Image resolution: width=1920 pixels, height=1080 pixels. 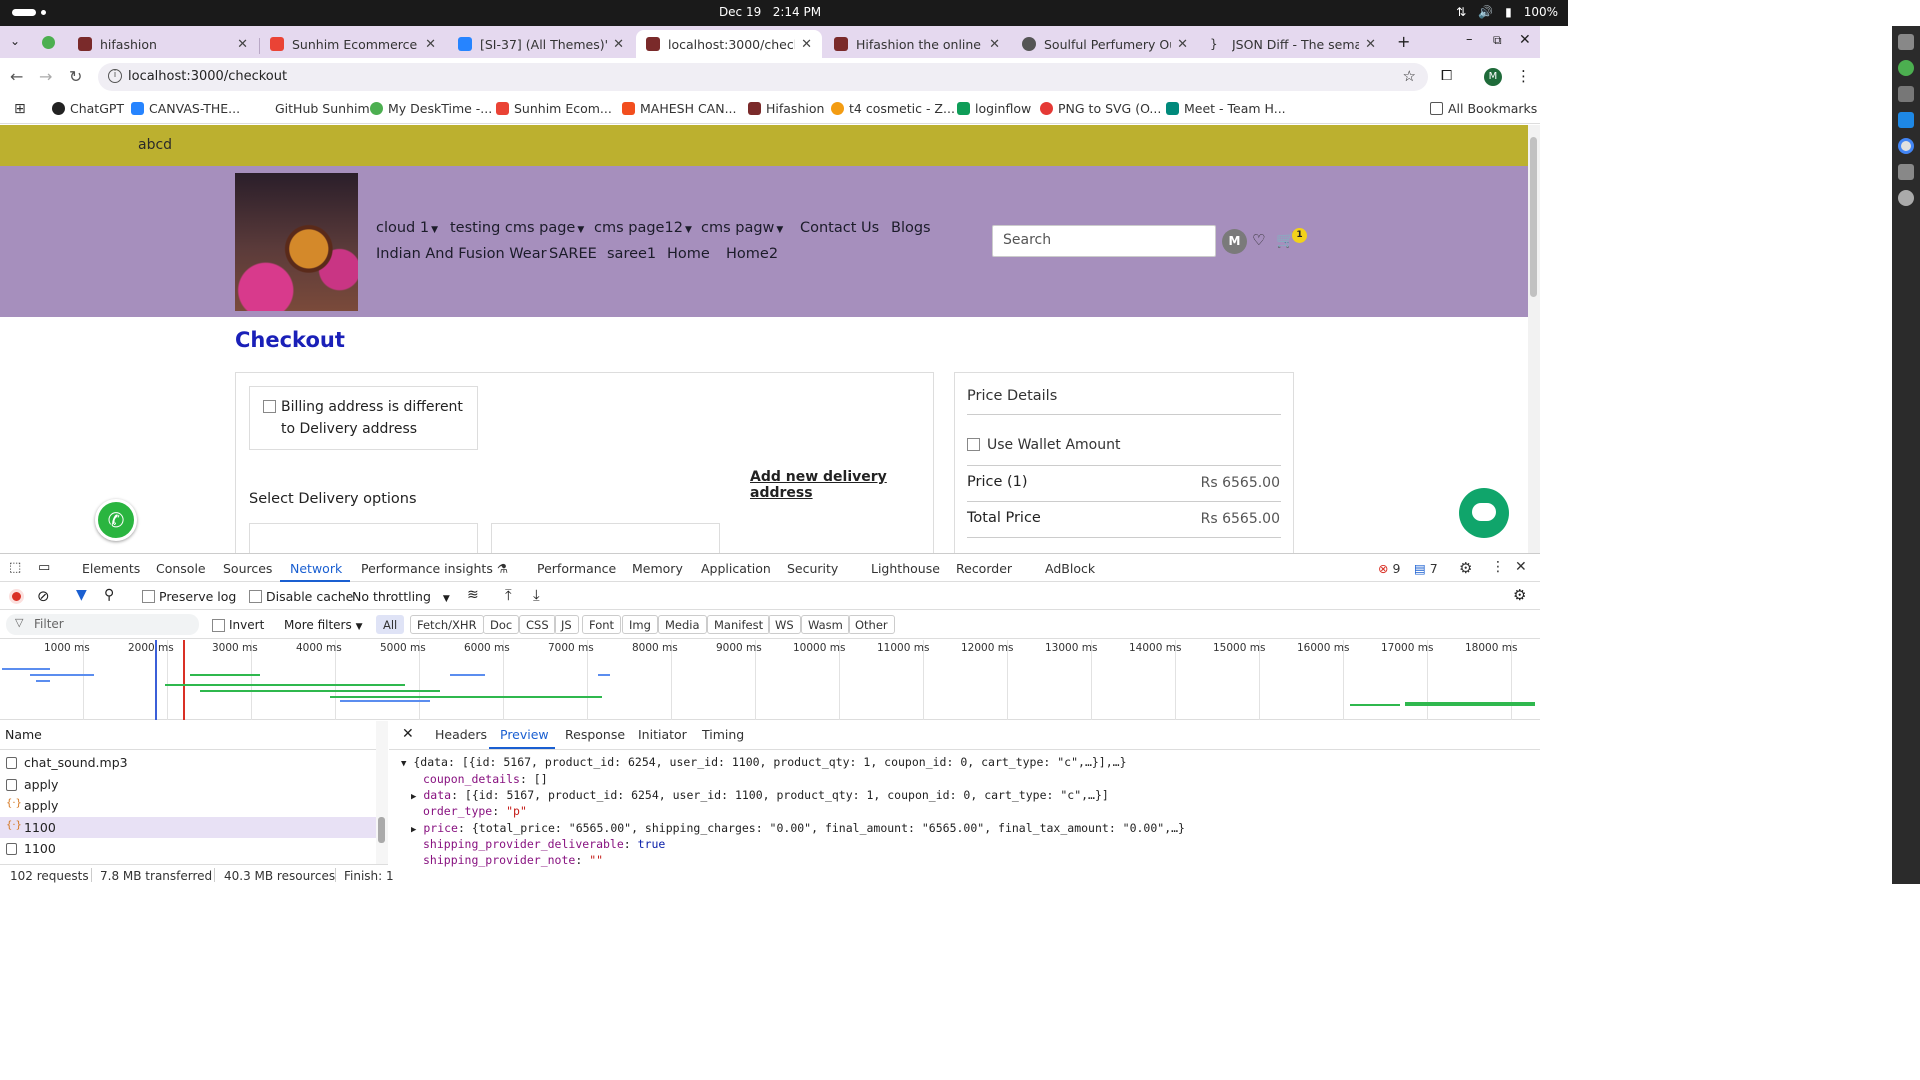 I want to click on clock: Dec 19 2:14 PM, so click(x=770, y=12).